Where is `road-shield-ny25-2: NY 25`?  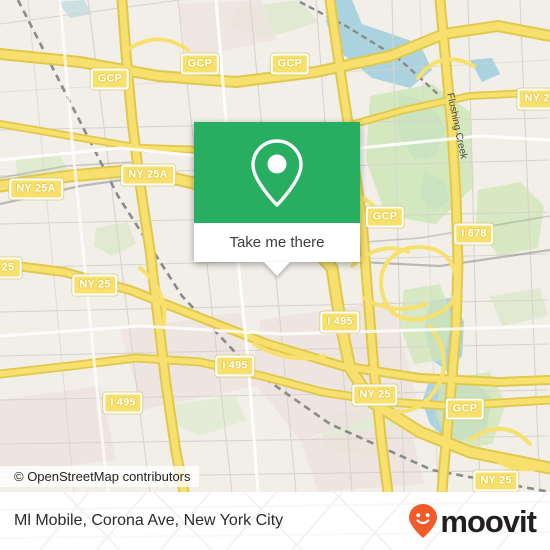
road-shield-ny25-2: NY 25 is located at coordinates (375, 395).